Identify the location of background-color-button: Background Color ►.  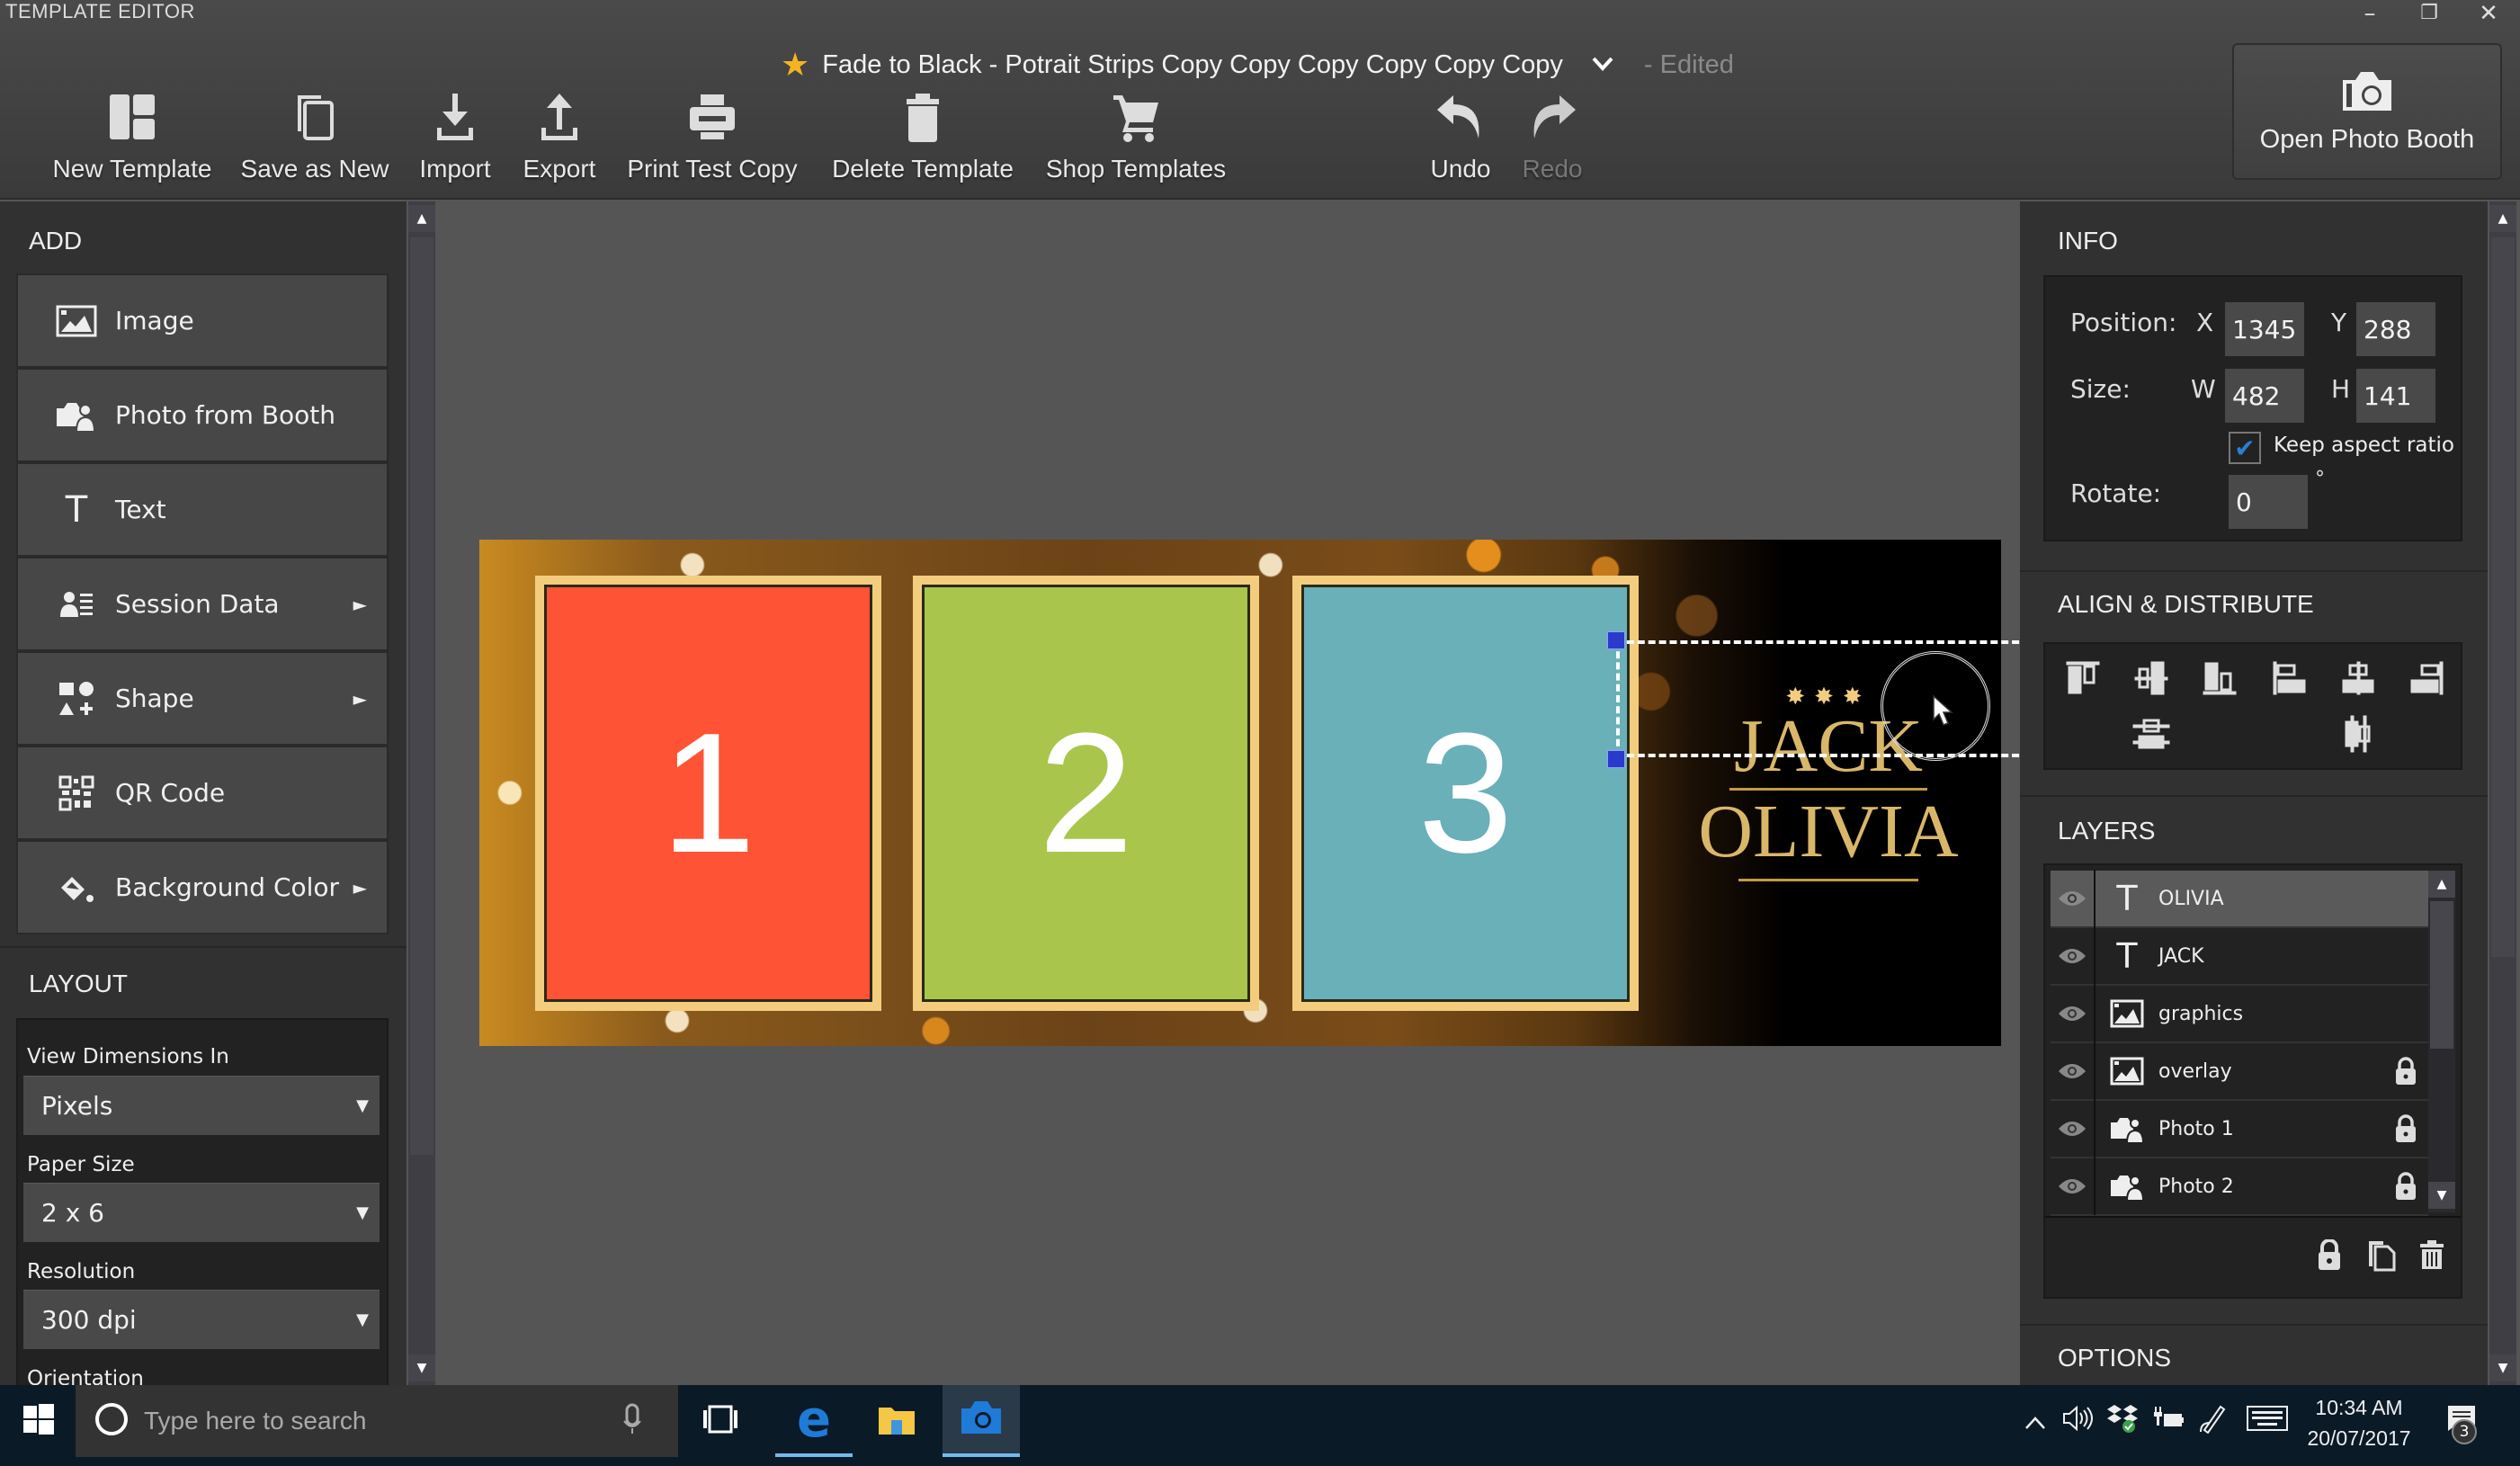
(203, 887).